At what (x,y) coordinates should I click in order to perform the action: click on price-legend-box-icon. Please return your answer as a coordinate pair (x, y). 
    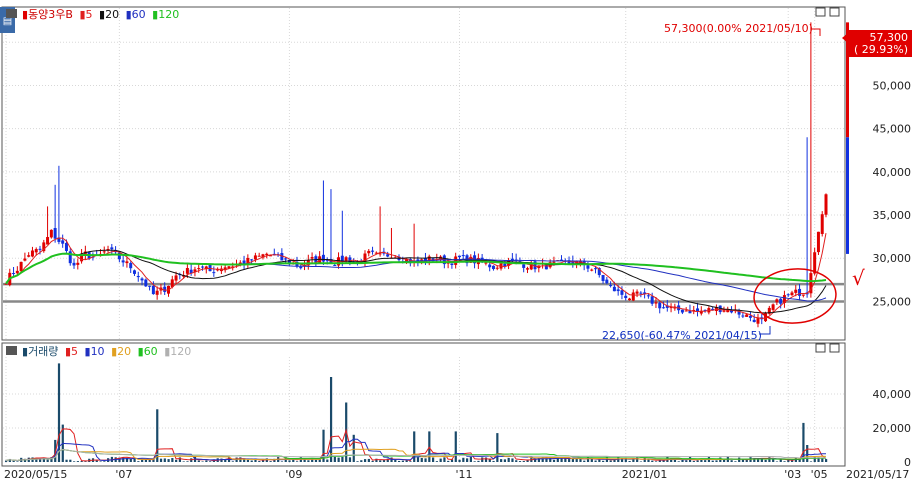
    Looking at the image, I should click on (11, 13).